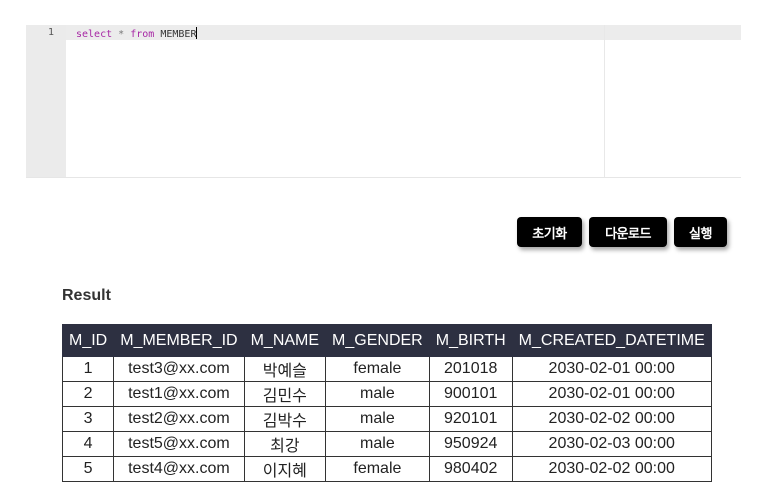 This screenshot has width=767, height=483. I want to click on result-title: Result, so click(86, 295).